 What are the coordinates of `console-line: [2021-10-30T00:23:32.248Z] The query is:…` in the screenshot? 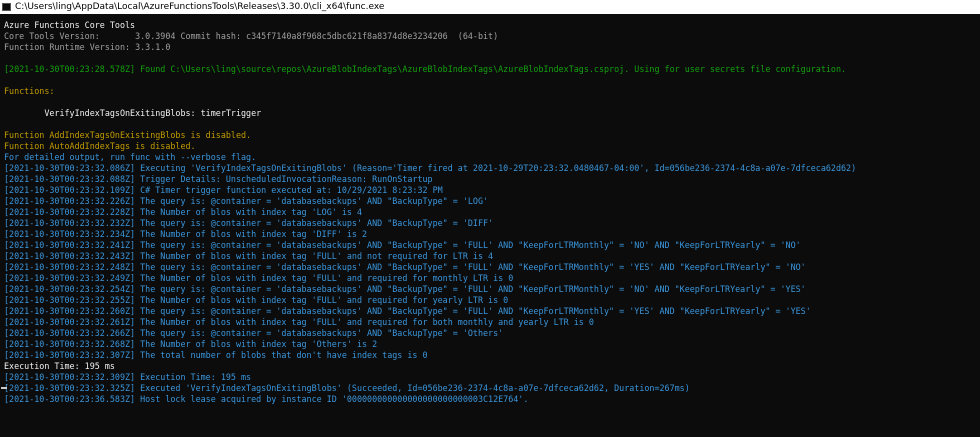 It's located at (405, 267).